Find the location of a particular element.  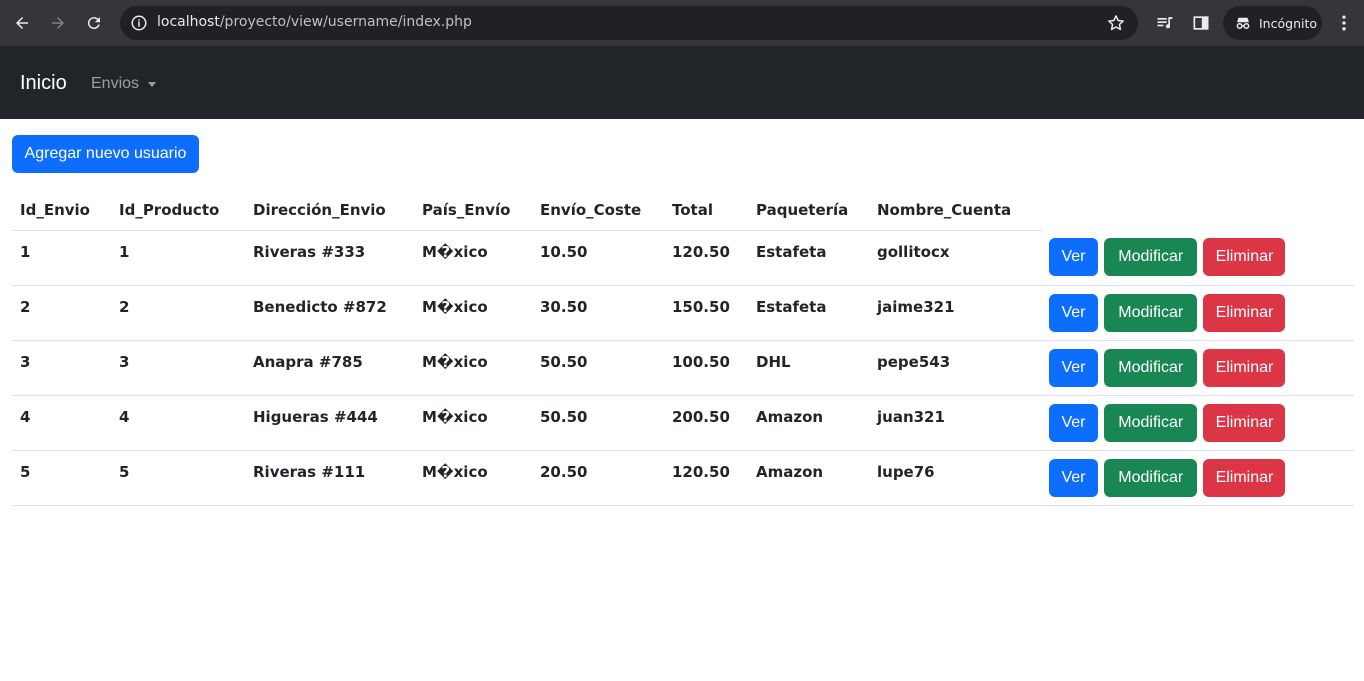

table-cell: 30.50 is located at coordinates (598, 313).